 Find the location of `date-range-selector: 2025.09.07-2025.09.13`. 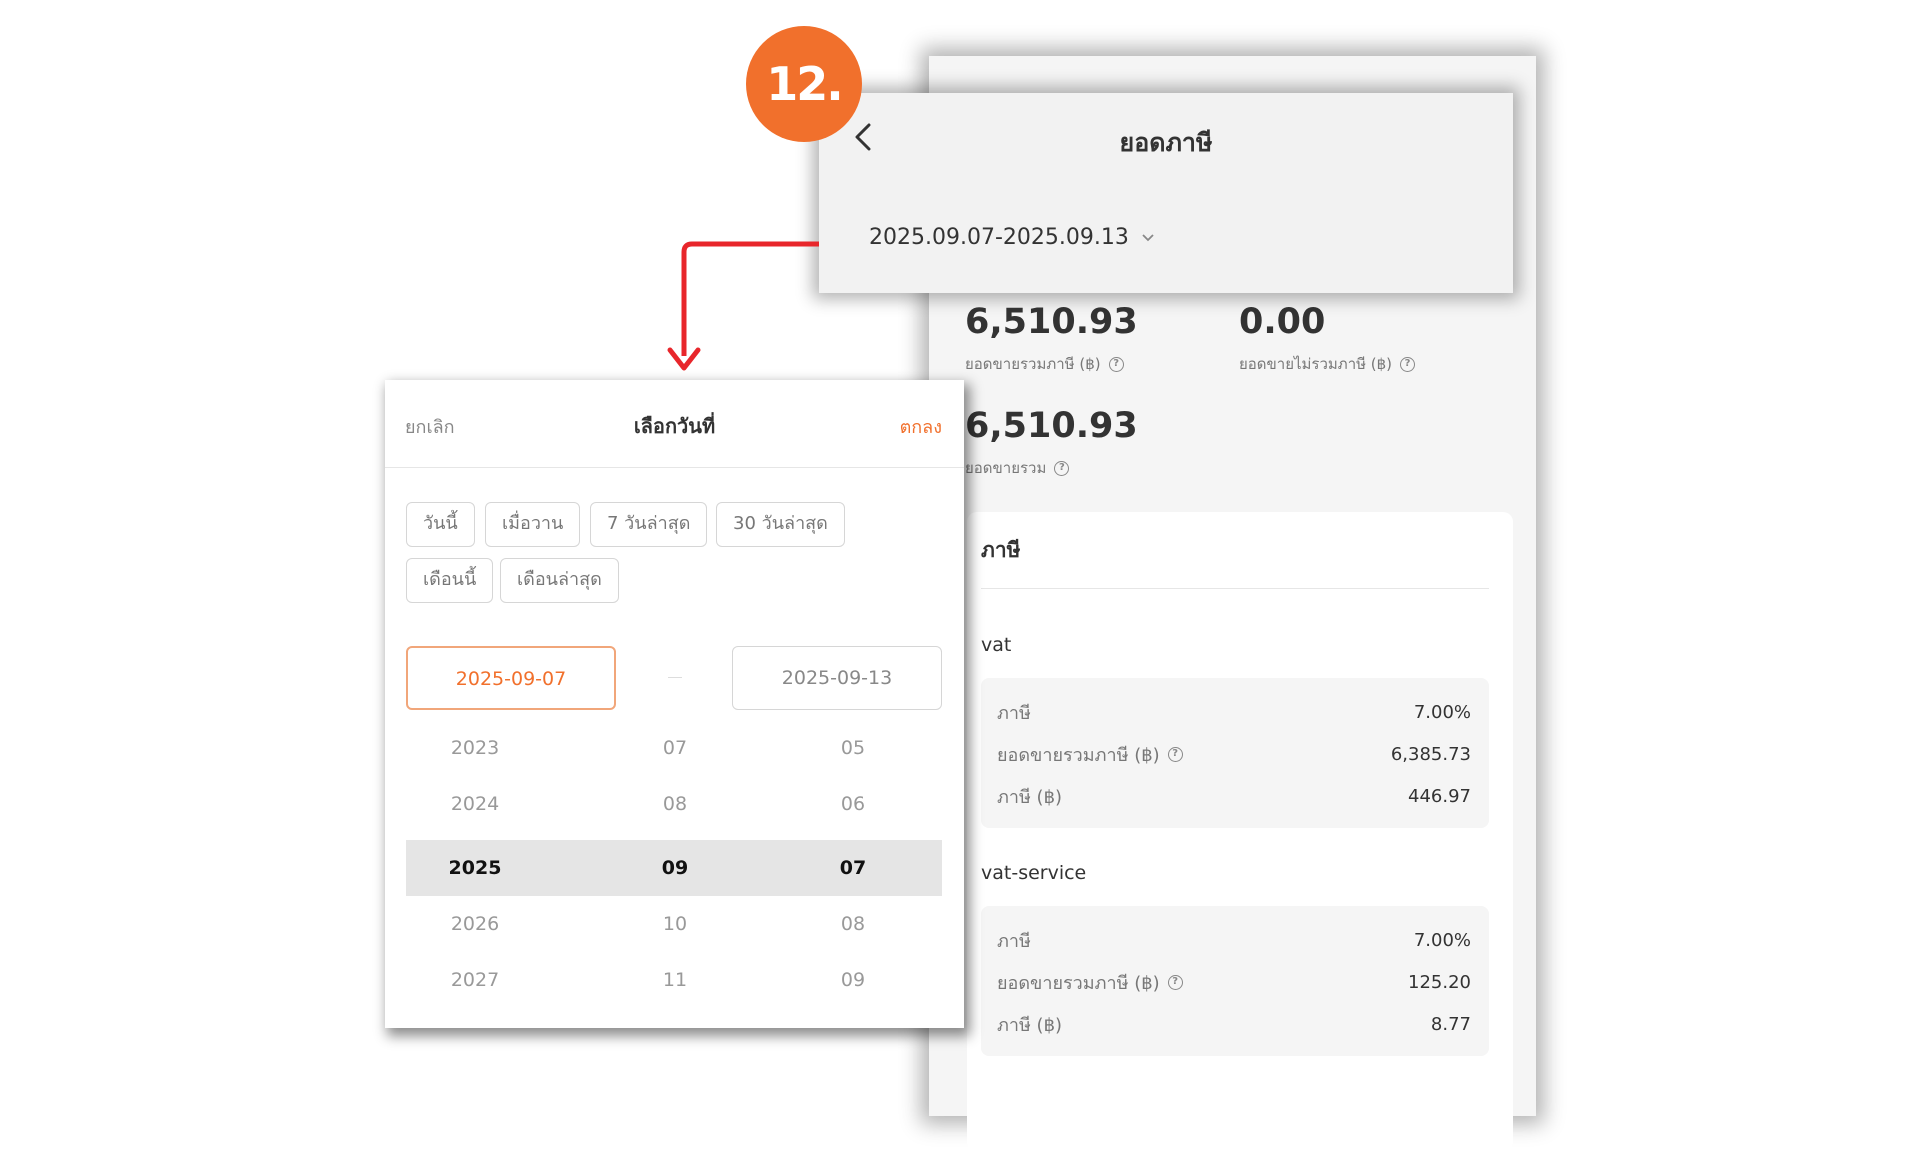

date-range-selector: 2025.09.07-2025.09.13 is located at coordinates (1012, 237).